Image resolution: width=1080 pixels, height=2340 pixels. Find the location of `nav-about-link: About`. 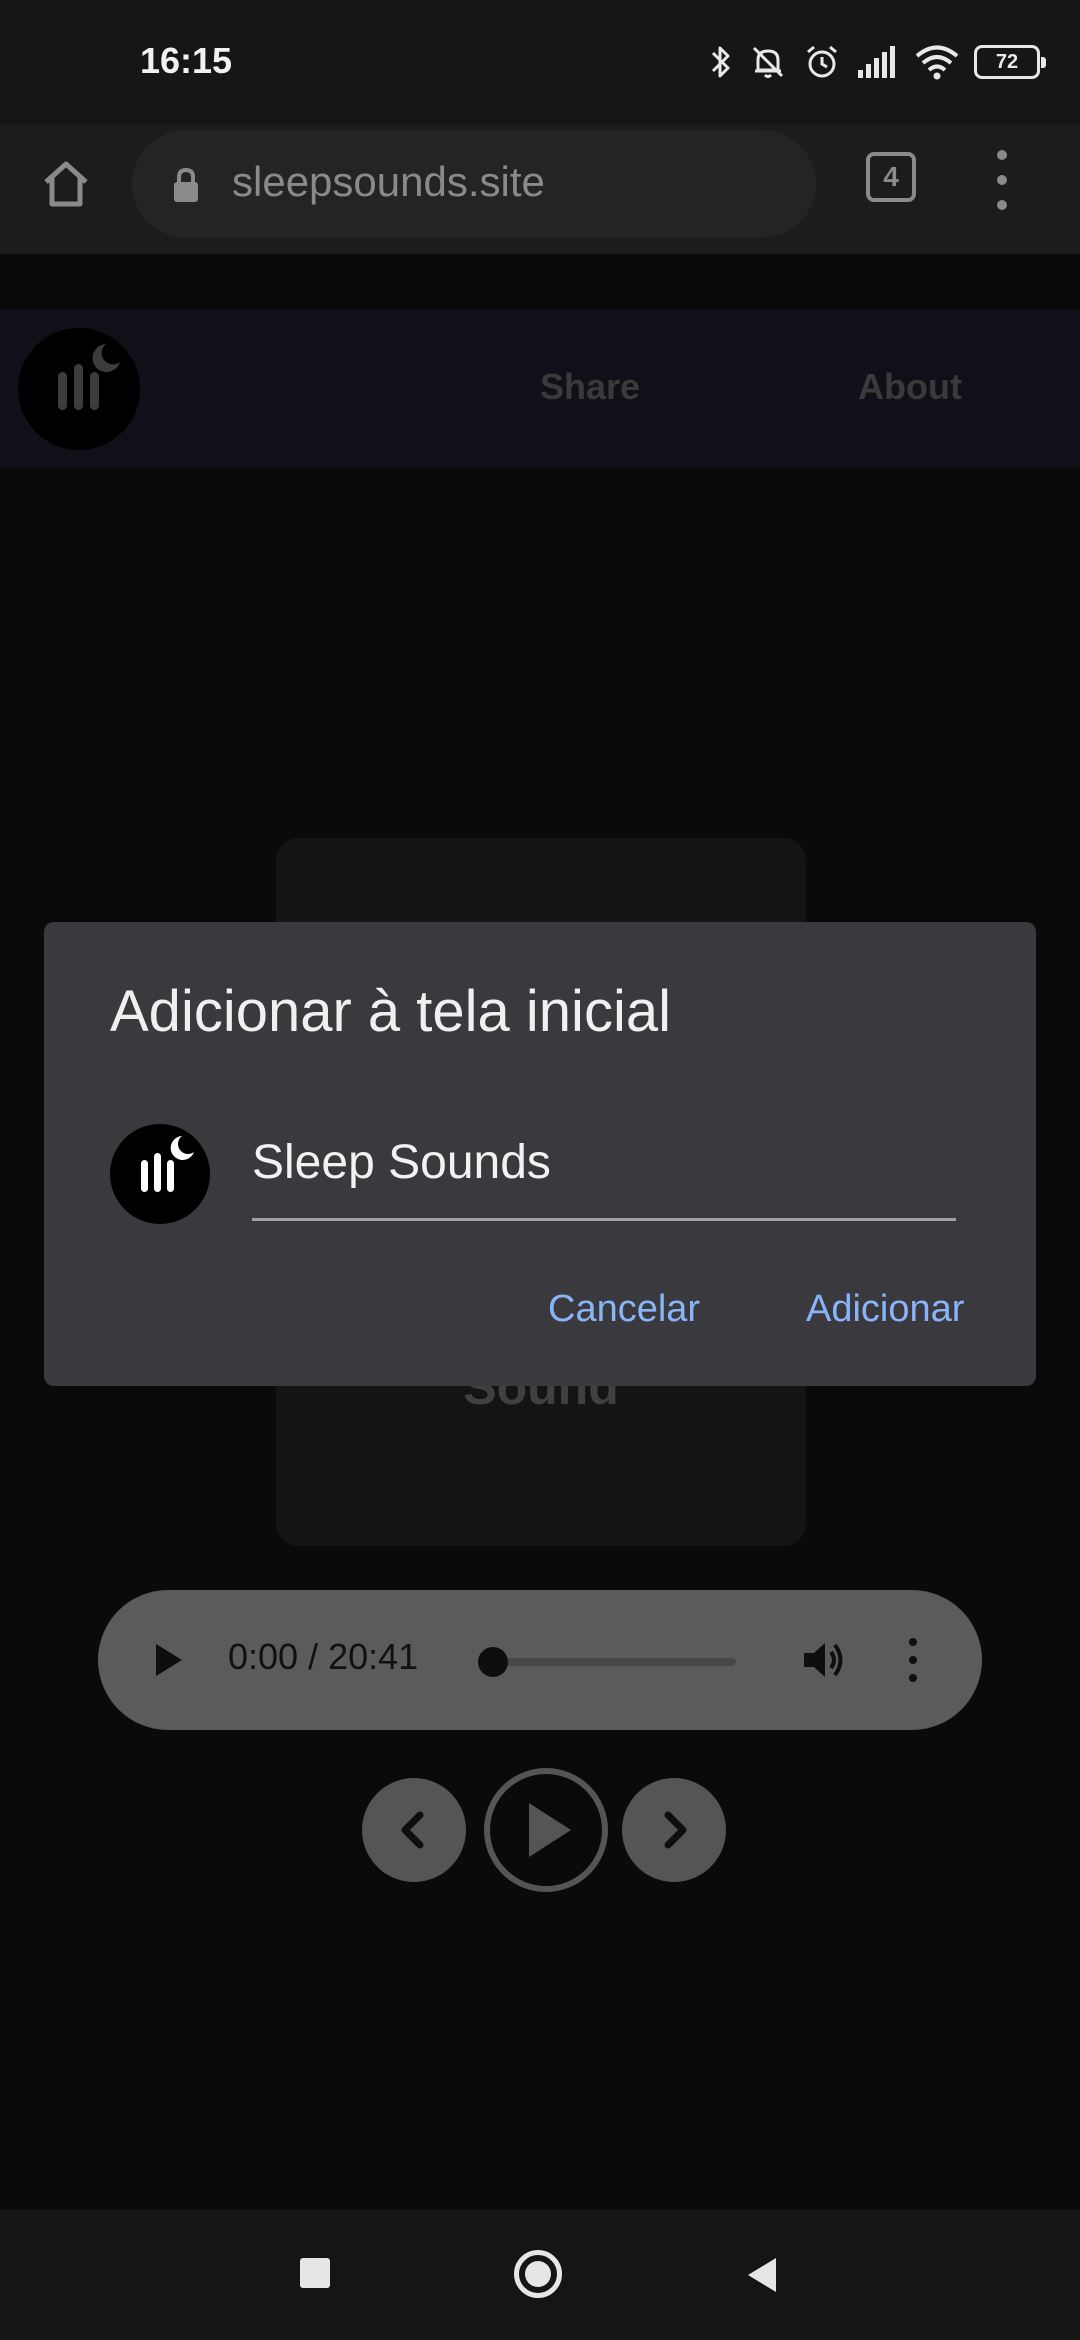

nav-about-link: About is located at coordinates (910, 387).